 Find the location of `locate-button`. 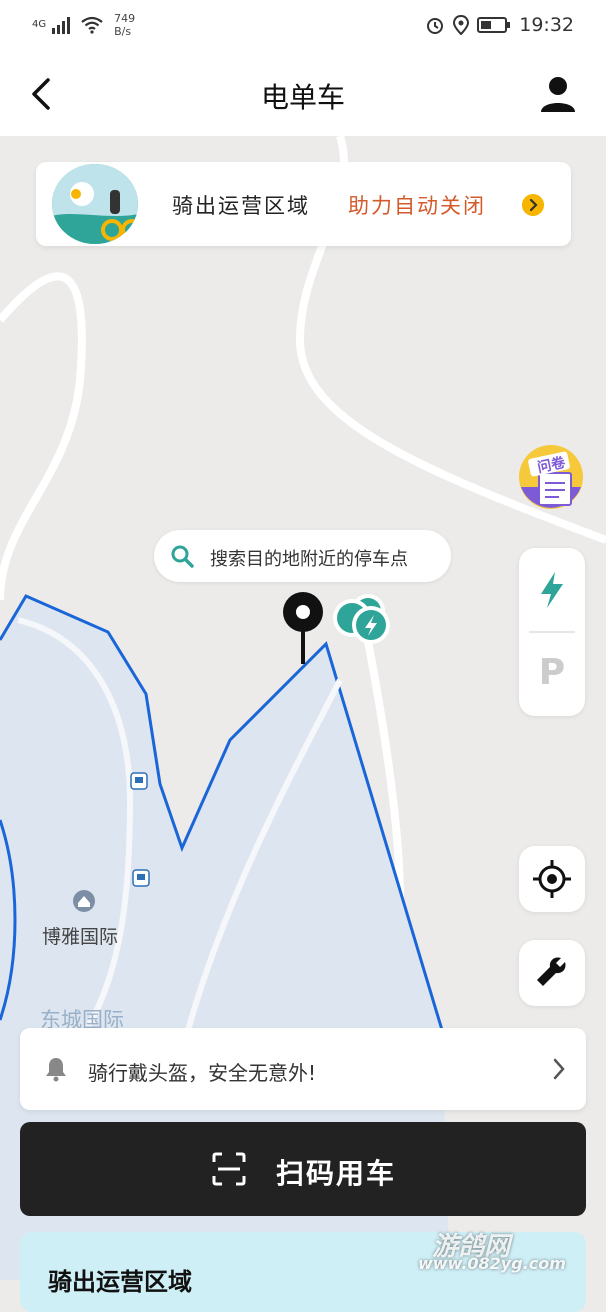

locate-button is located at coordinates (552, 879).